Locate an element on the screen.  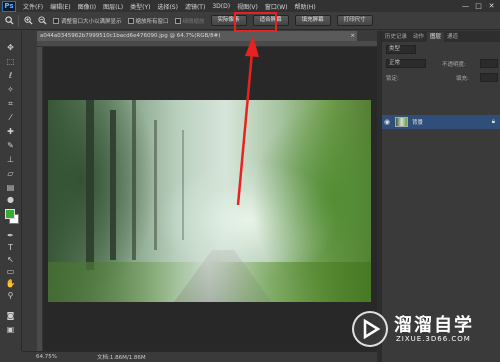
menu-filter: 滤镜(T) is located at coordinates (195, 6).